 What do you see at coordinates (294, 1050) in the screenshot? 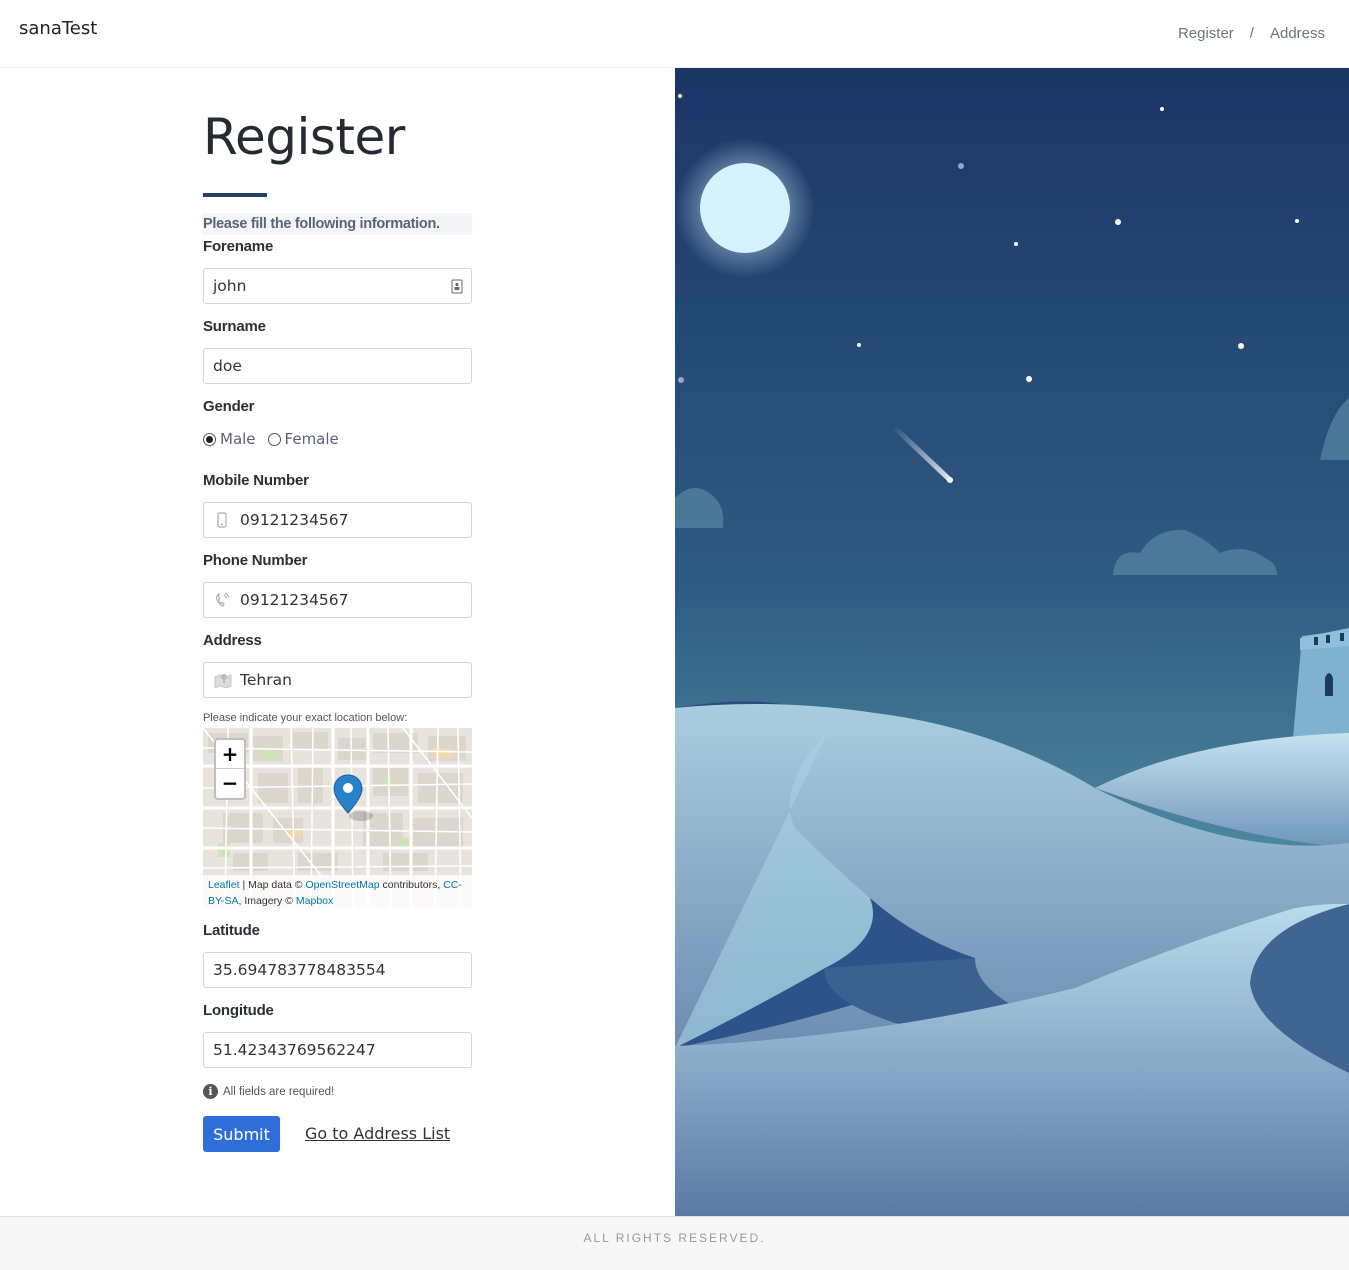
I see `longitude-value: 51.42343769562247` at bounding box center [294, 1050].